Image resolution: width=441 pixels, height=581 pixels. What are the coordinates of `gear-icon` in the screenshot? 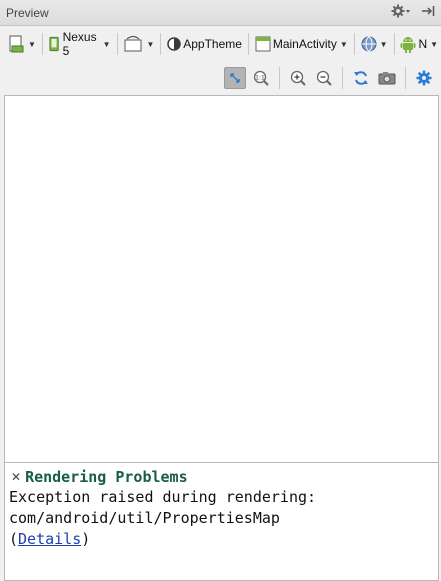 It's located at (424, 78).